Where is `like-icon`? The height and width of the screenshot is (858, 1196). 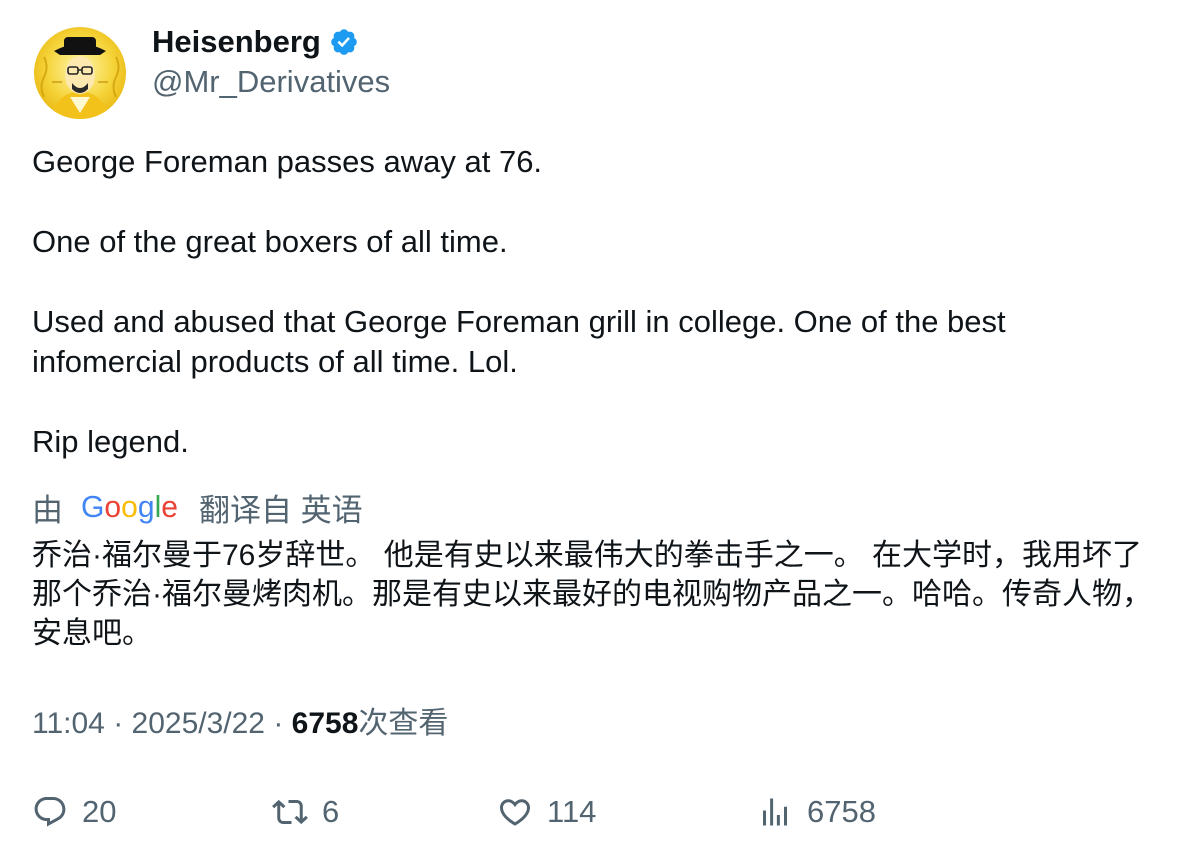 like-icon is located at coordinates (515, 812).